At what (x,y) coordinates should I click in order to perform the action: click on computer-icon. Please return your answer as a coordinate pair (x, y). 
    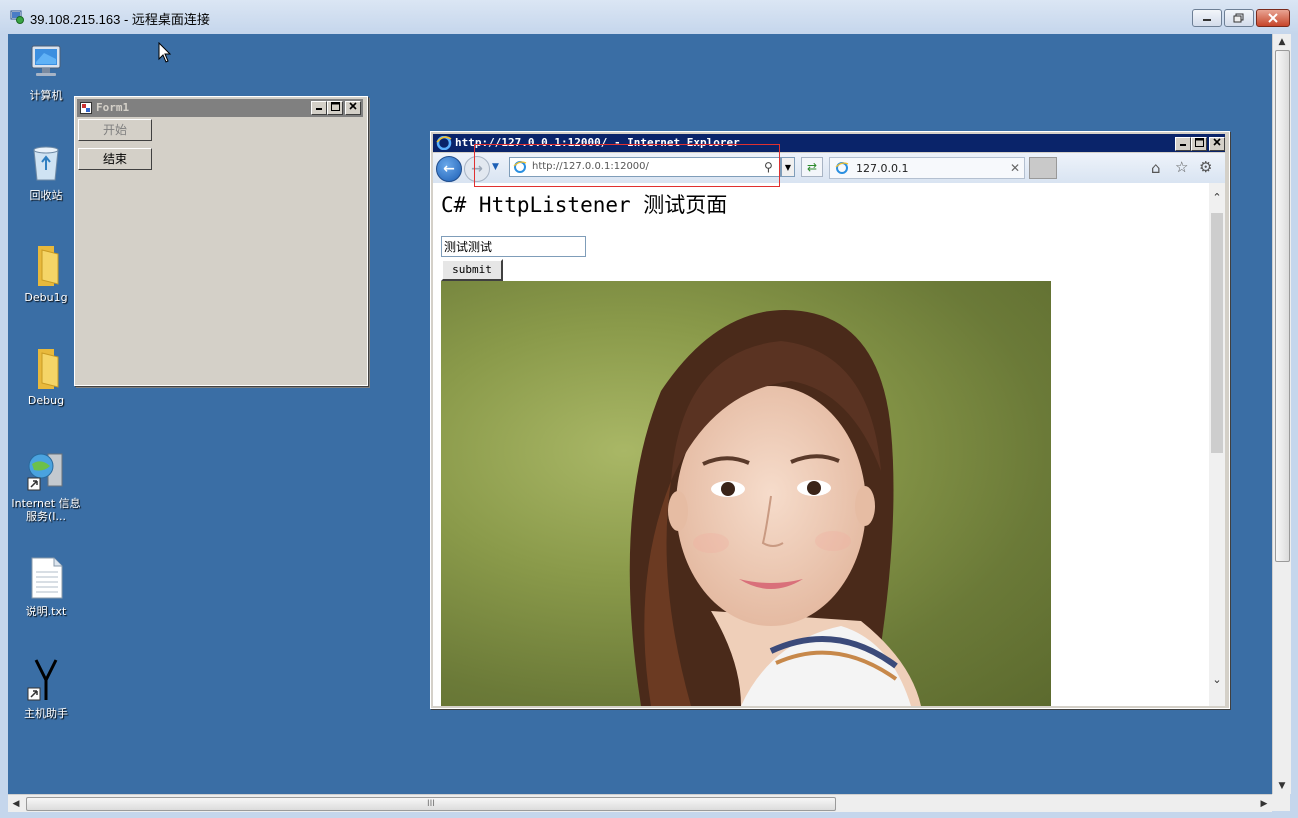
    Looking at the image, I should click on (46, 60).